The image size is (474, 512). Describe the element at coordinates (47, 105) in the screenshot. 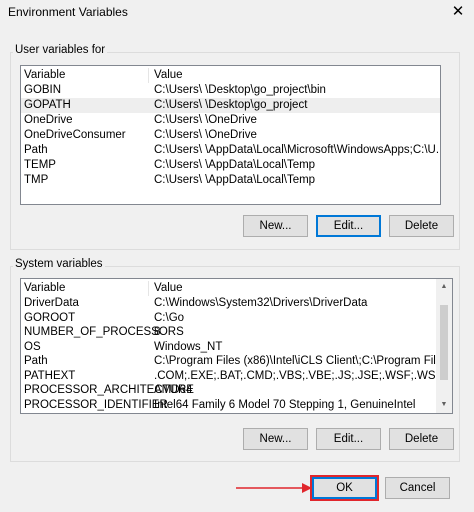

I see `variable-name: GOPATH` at that location.